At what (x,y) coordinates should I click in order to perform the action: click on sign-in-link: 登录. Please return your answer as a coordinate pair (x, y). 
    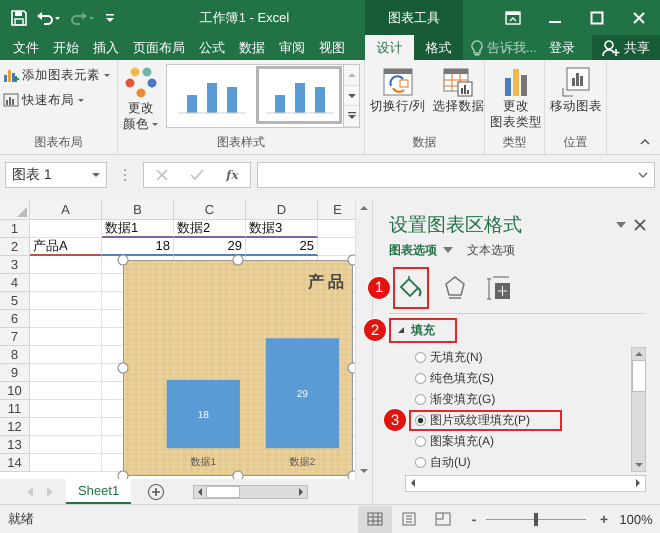
    Looking at the image, I should click on (561, 47).